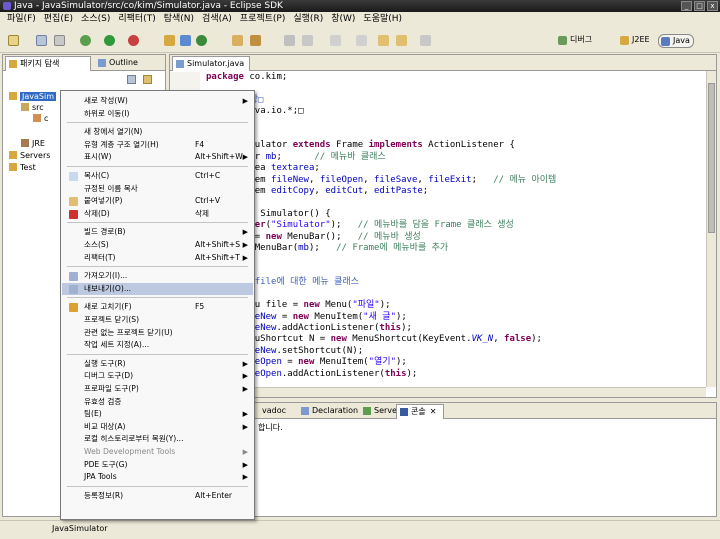 The width and height of the screenshot is (720, 539). What do you see at coordinates (157, 201) in the screenshot?
I see `context-menu-item: 붙여넣기(P) Ctrl+V` at bounding box center [157, 201].